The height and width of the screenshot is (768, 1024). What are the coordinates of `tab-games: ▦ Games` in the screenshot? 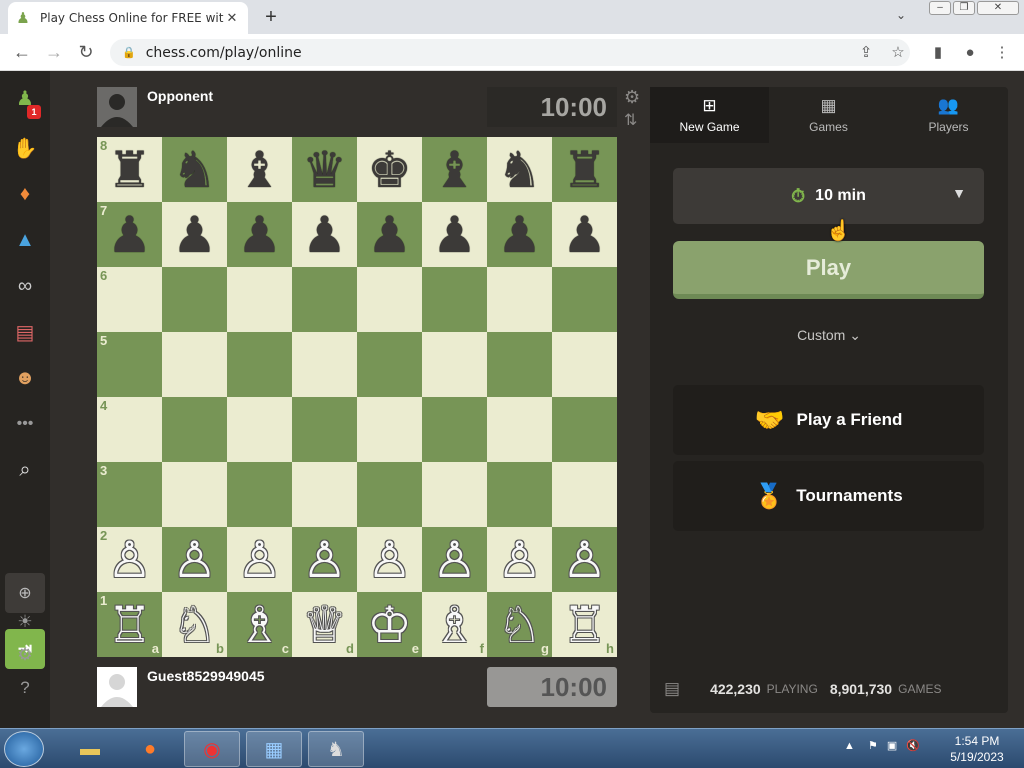 It's located at (828, 115).